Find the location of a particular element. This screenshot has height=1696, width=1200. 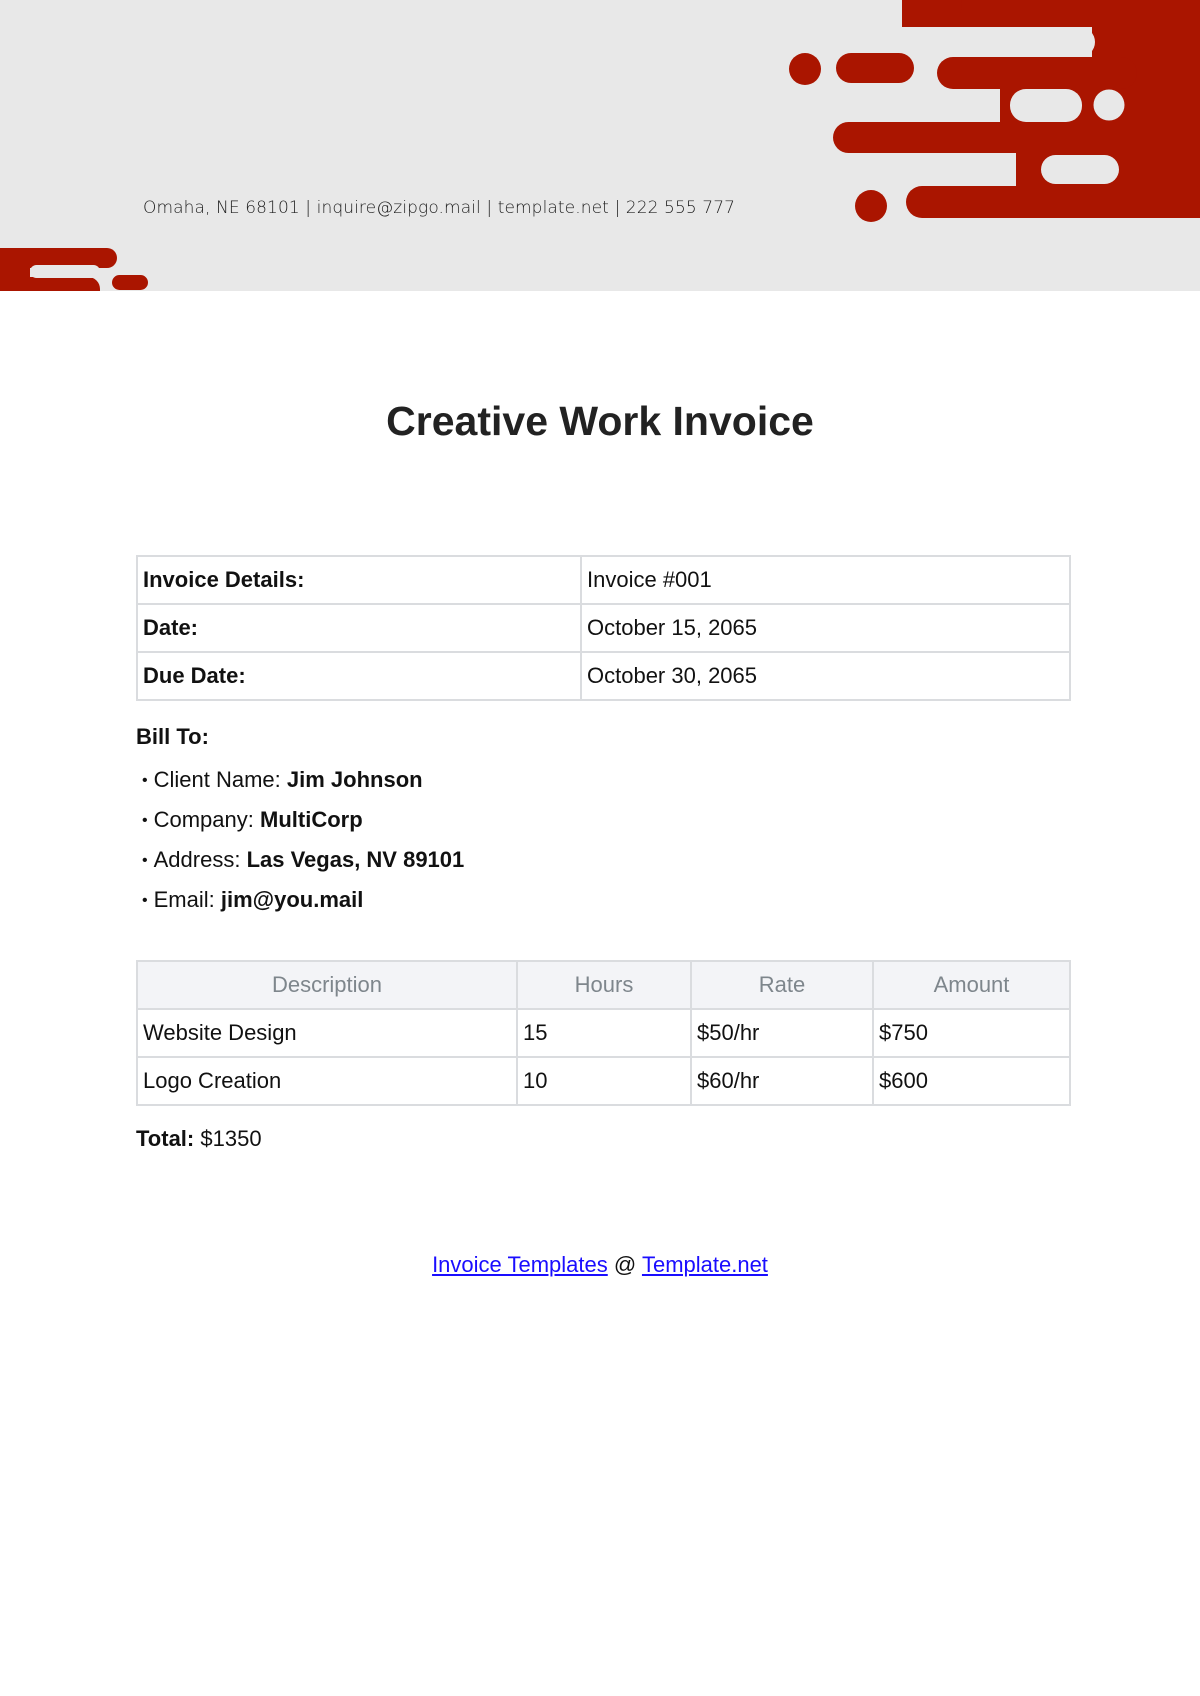

item-label: Company: is located at coordinates (203, 819).